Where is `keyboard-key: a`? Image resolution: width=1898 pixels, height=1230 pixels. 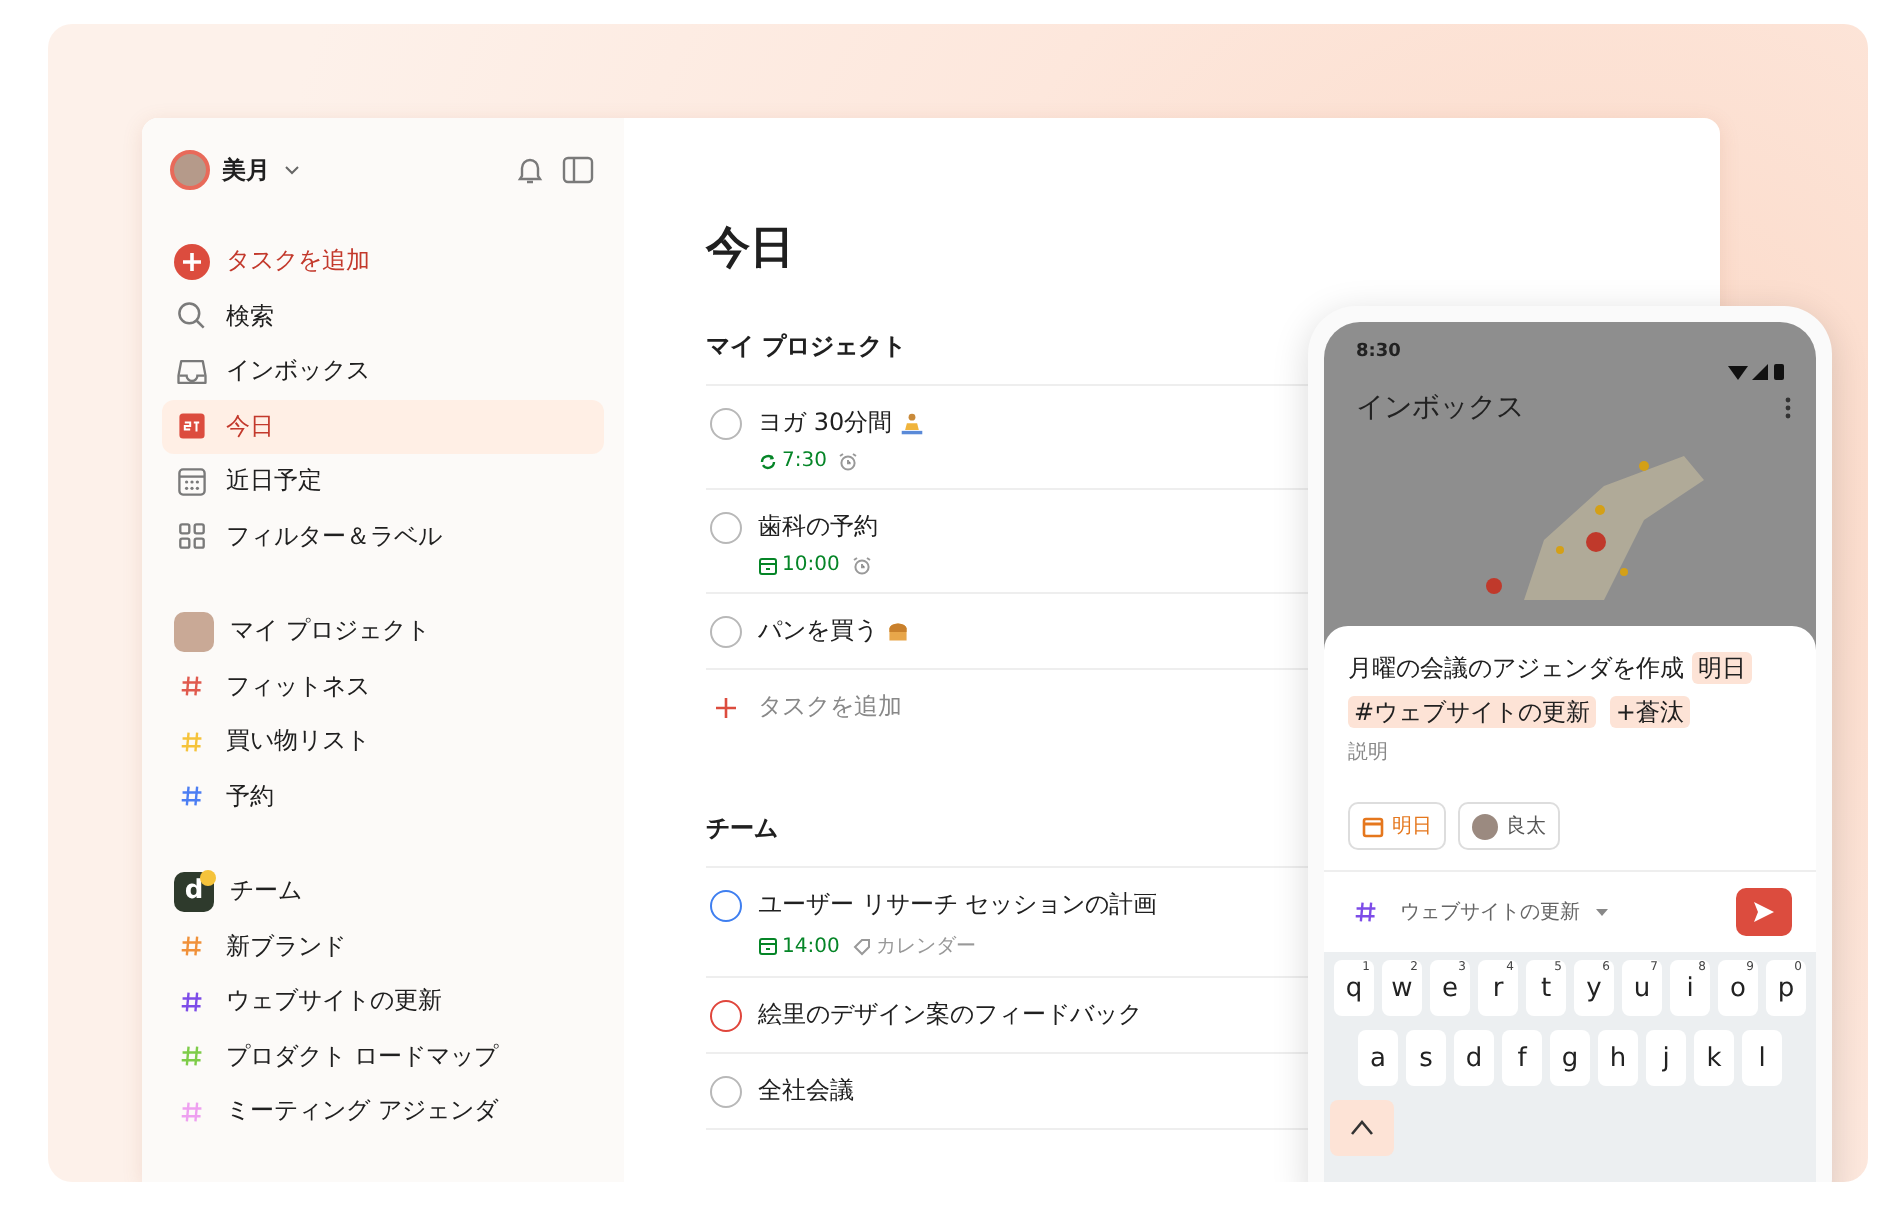
keyboard-key: a is located at coordinates (1378, 1058).